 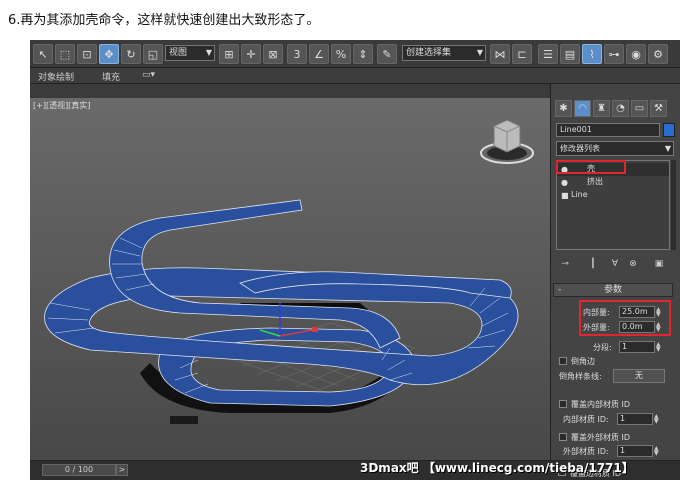 What do you see at coordinates (639, 376) in the screenshot?
I see `bevel-spline-button: 无` at bounding box center [639, 376].